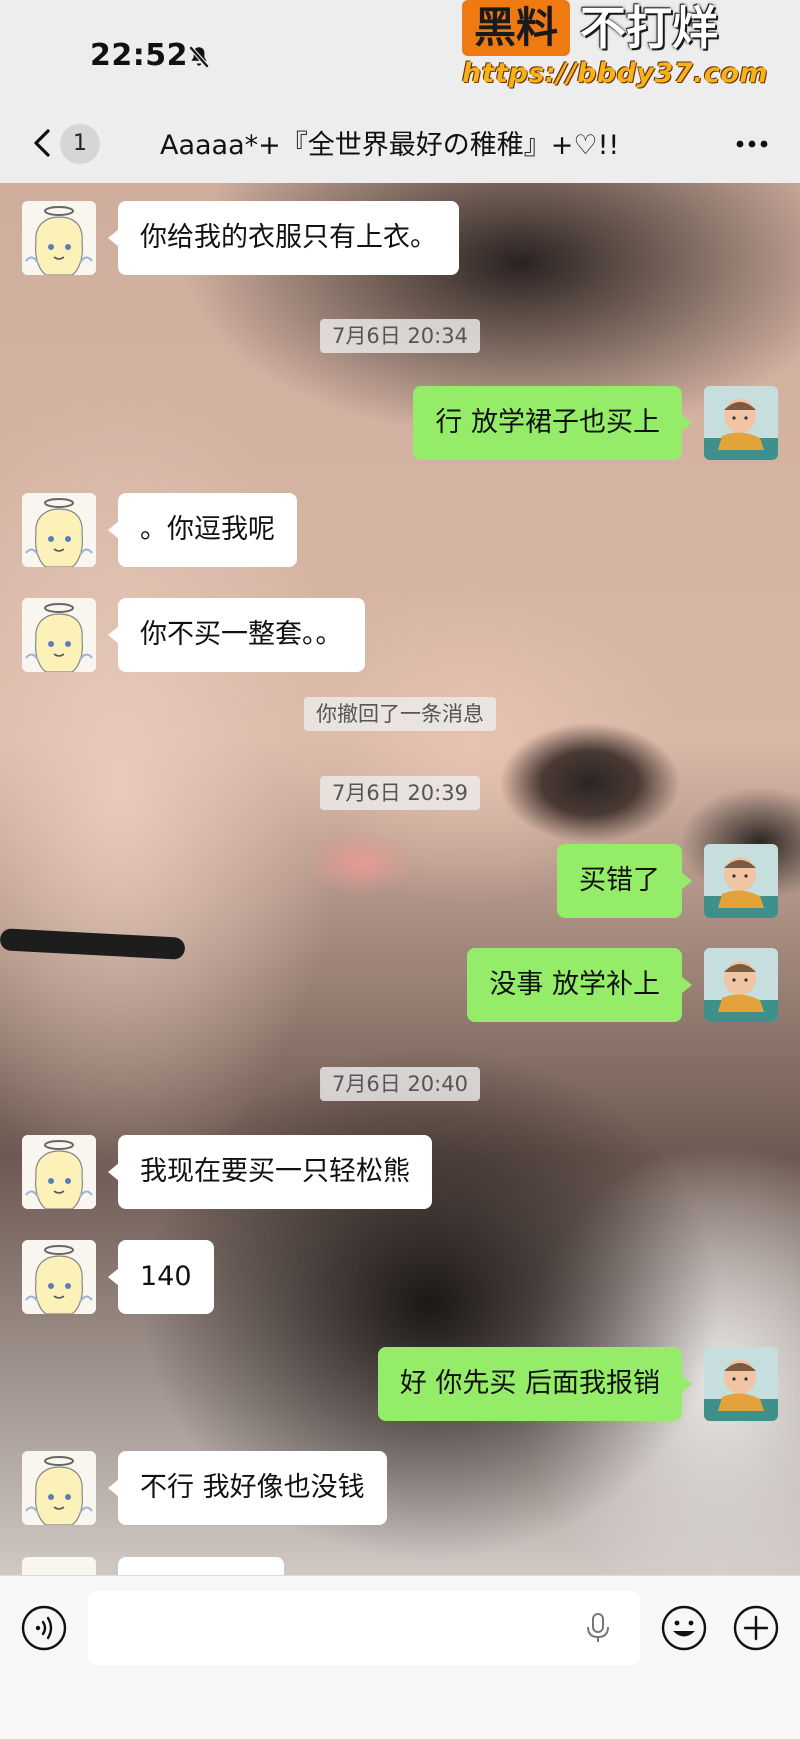  Describe the element at coordinates (80, 144) in the screenshot. I see `unread-count-badge: 1` at that location.